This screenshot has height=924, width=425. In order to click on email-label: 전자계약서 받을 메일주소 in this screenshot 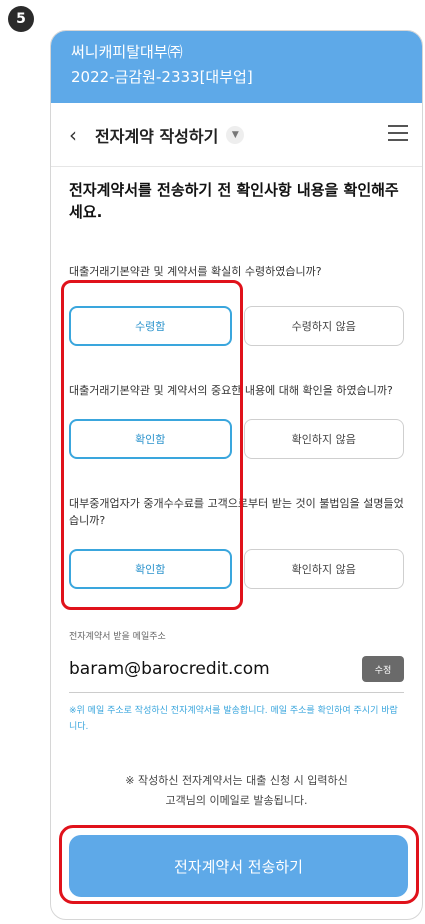, I will do `click(117, 637)`.